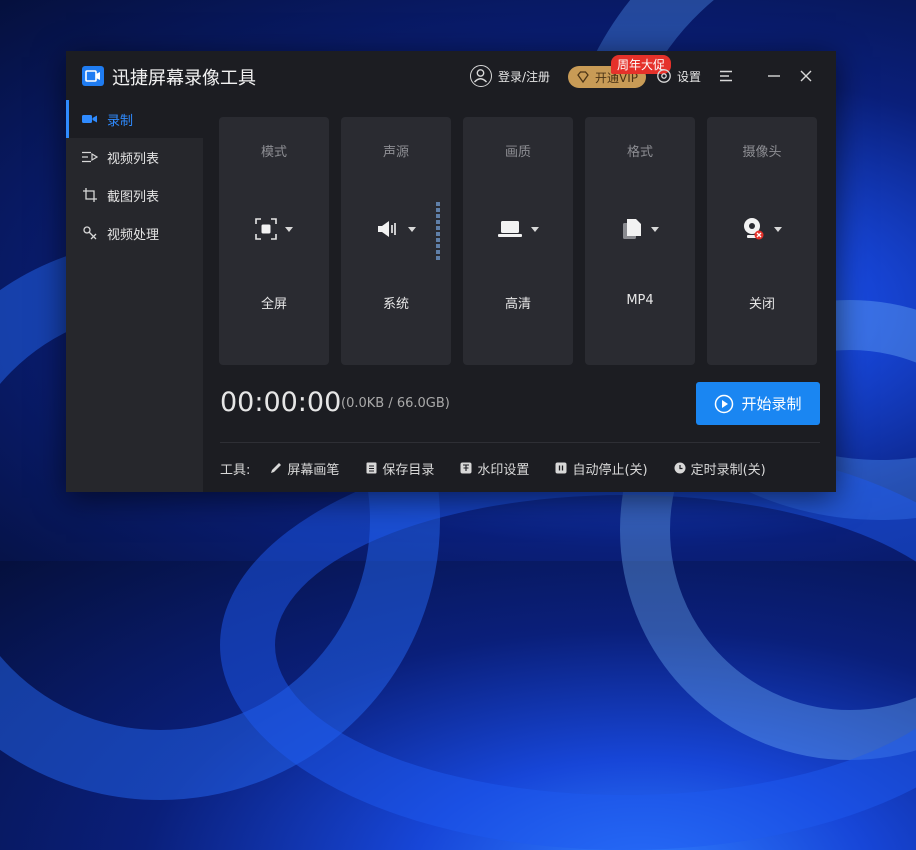  I want to click on sidebar-item-record: 录制, so click(134, 119).